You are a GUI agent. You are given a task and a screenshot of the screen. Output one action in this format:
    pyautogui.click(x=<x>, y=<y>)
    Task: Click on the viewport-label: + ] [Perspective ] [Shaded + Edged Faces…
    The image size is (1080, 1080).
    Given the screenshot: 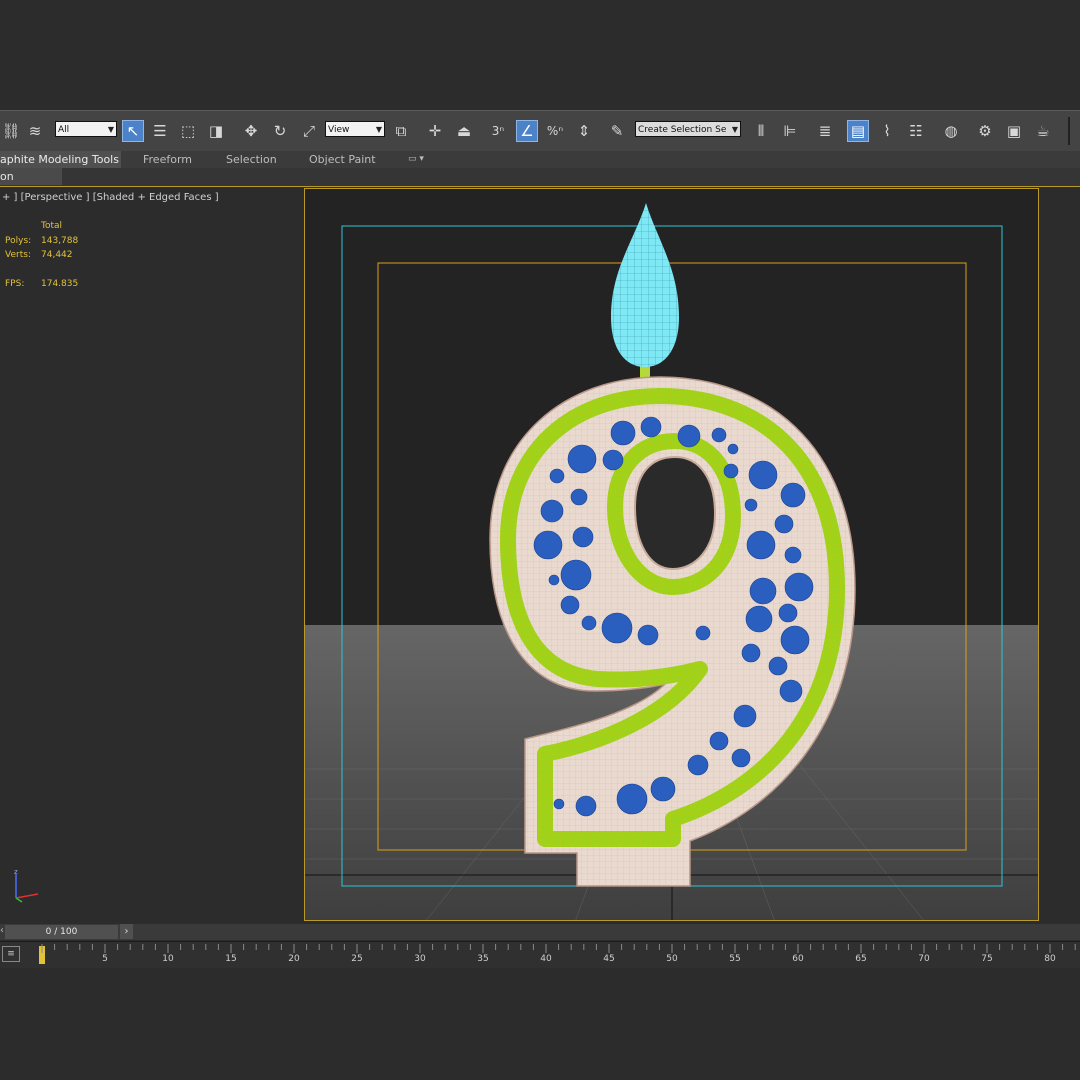 What is the action you would take?
    pyautogui.click(x=110, y=197)
    